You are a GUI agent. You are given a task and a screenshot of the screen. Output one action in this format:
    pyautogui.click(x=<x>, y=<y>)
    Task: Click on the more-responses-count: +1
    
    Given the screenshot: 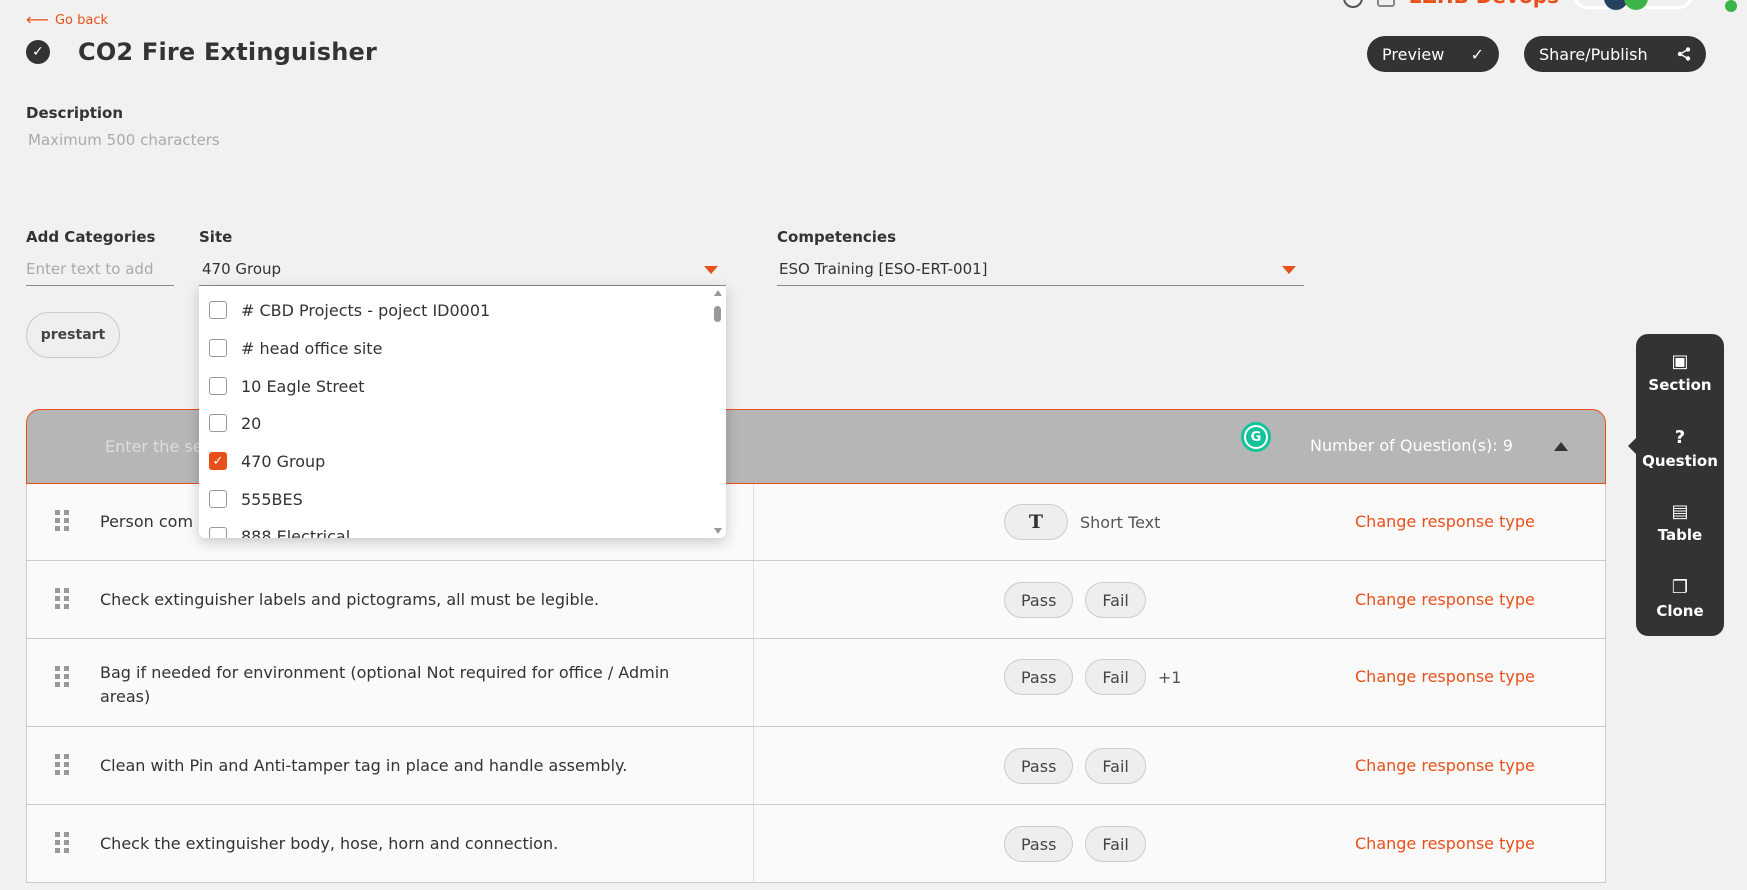 What is the action you would take?
    pyautogui.click(x=1170, y=677)
    